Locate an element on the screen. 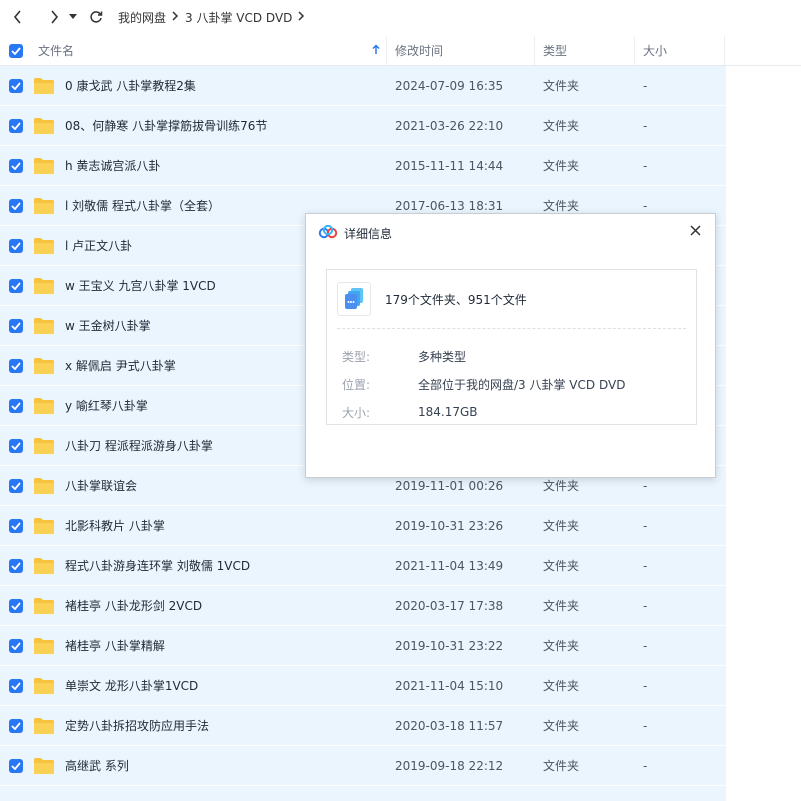  select-all-checkbox is located at coordinates (16, 50).